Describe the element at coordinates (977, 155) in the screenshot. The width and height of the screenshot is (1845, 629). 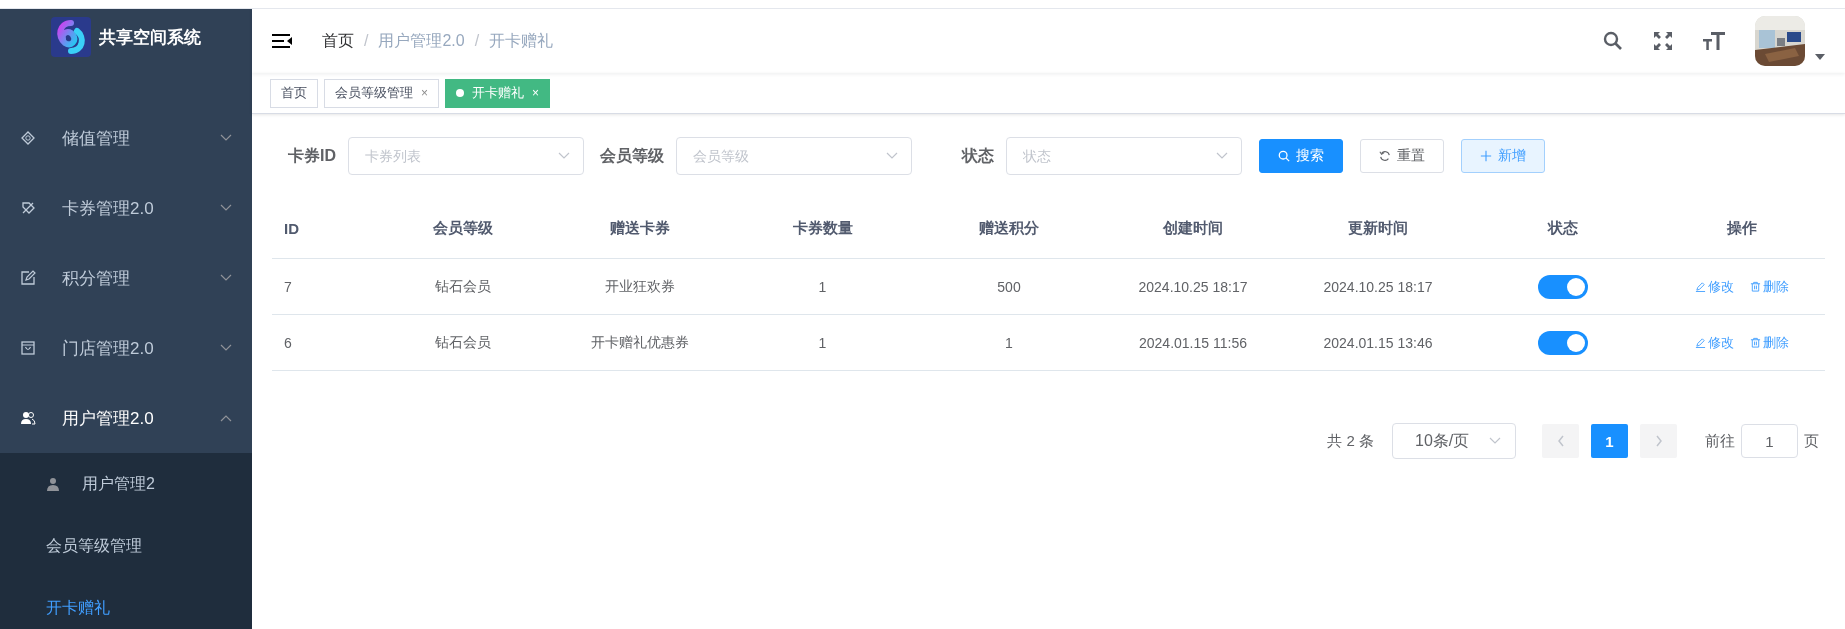
I see `filter-label: 状态` at that location.